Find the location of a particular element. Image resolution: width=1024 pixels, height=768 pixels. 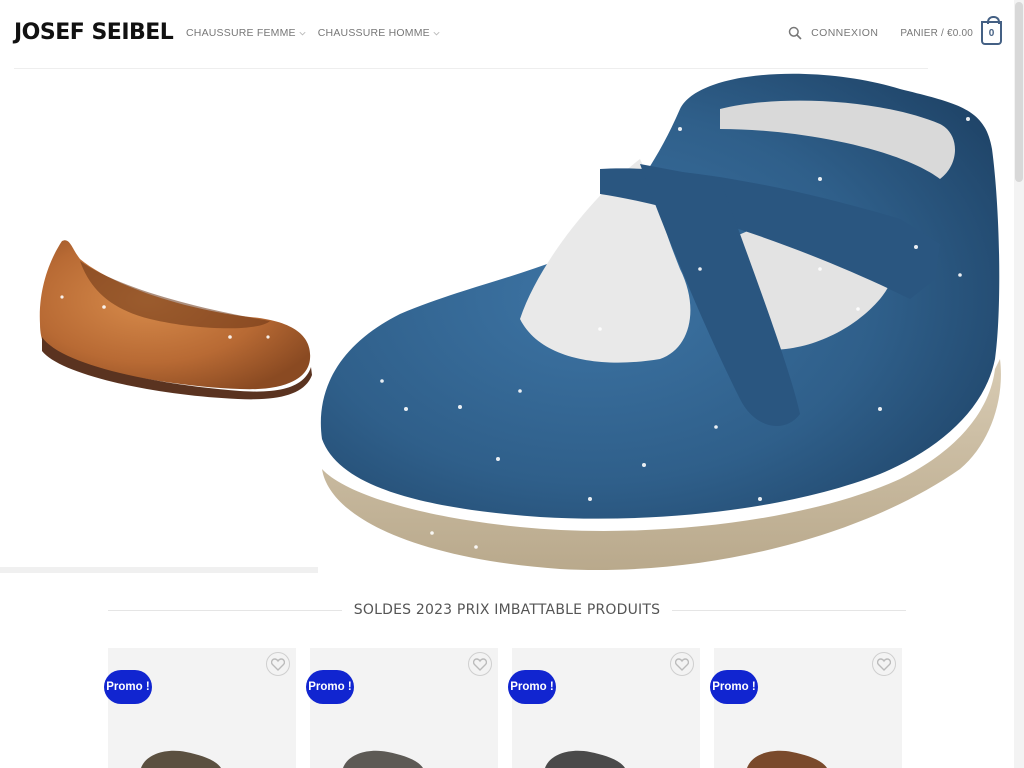

scrollbar-thumb is located at coordinates (1019, 92).